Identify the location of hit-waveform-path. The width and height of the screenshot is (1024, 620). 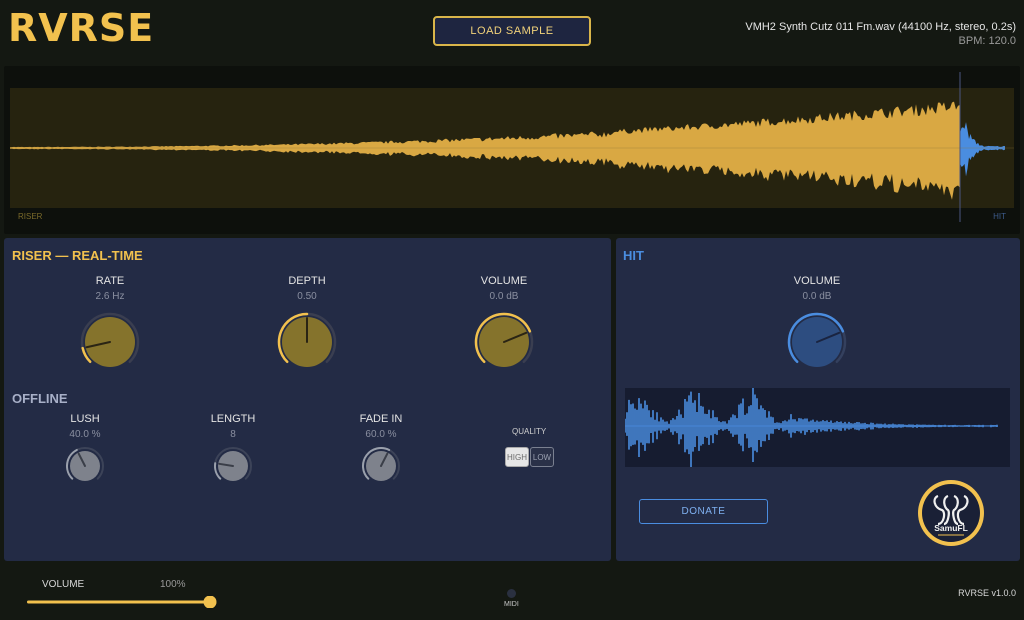
(811, 427).